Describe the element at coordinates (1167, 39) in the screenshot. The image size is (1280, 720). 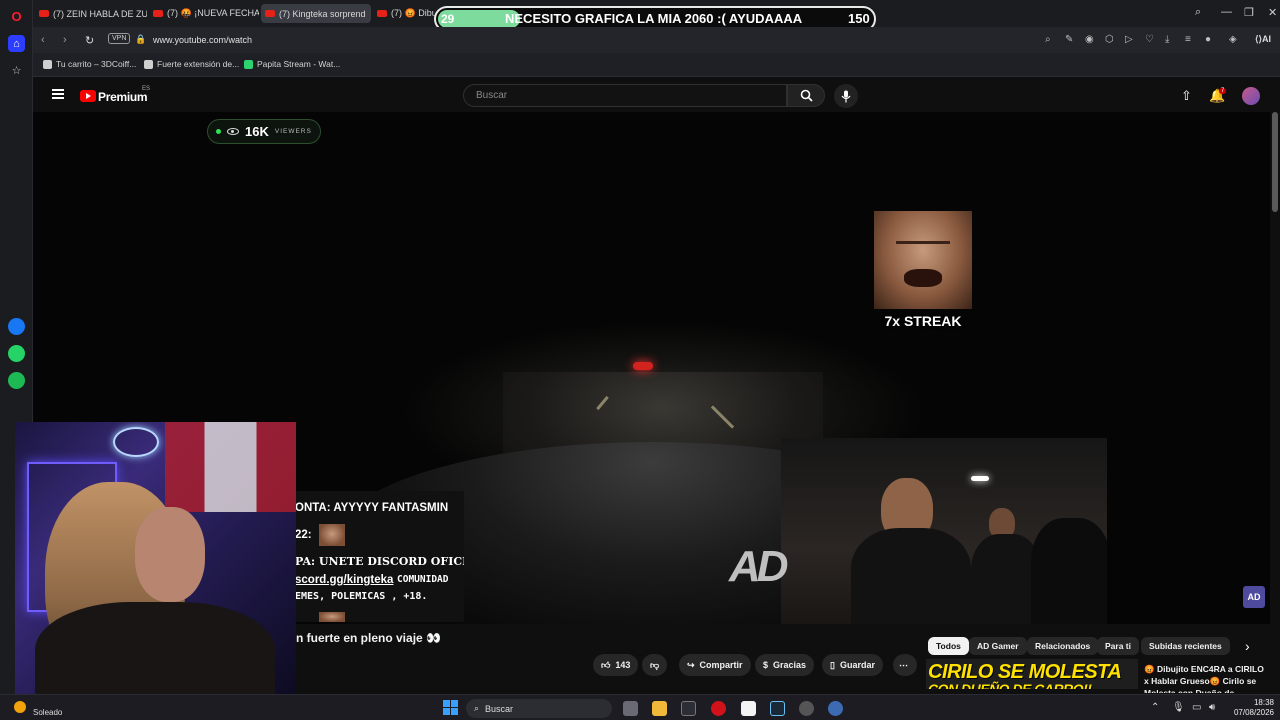
I see `download-icon: ⤓` at that location.